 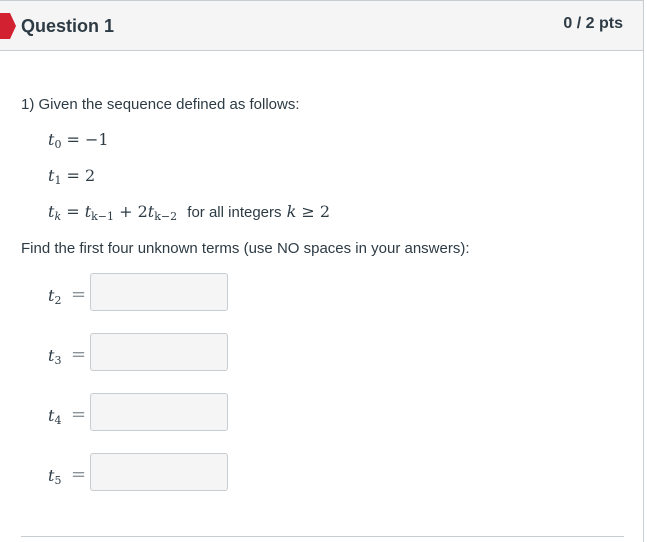 I want to click on answer-input-t4, so click(x=159, y=412).